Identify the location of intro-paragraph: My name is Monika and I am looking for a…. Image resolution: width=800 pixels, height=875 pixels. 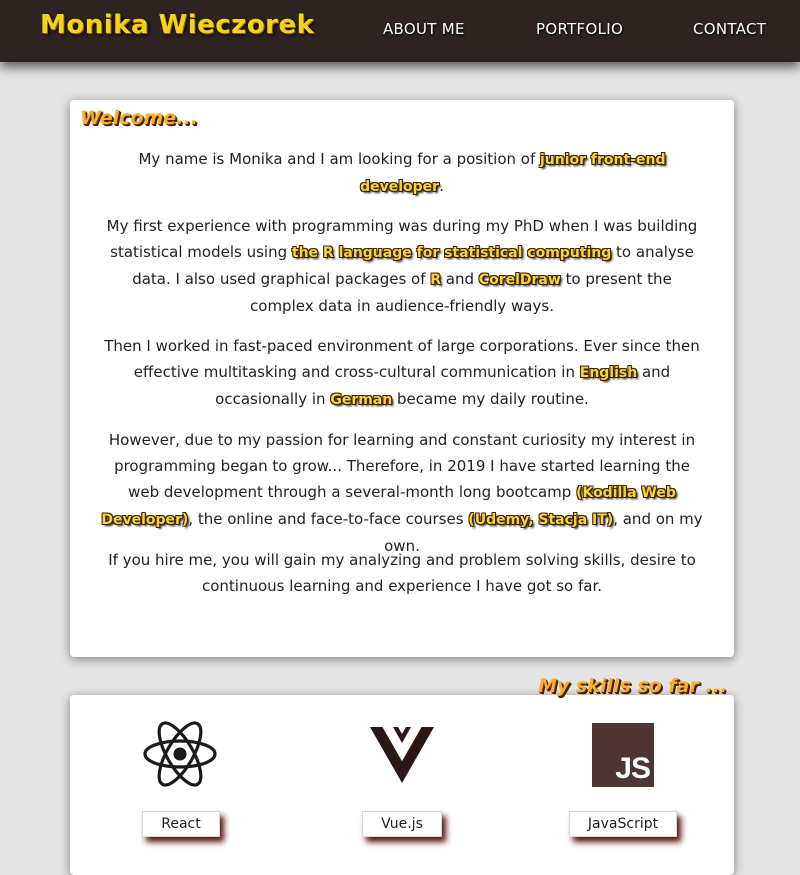
(402, 172).